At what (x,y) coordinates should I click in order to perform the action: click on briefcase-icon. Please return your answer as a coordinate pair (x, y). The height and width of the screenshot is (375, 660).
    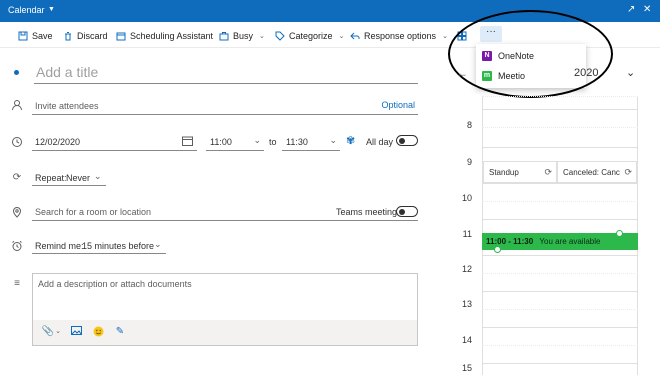
    Looking at the image, I should click on (224, 36).